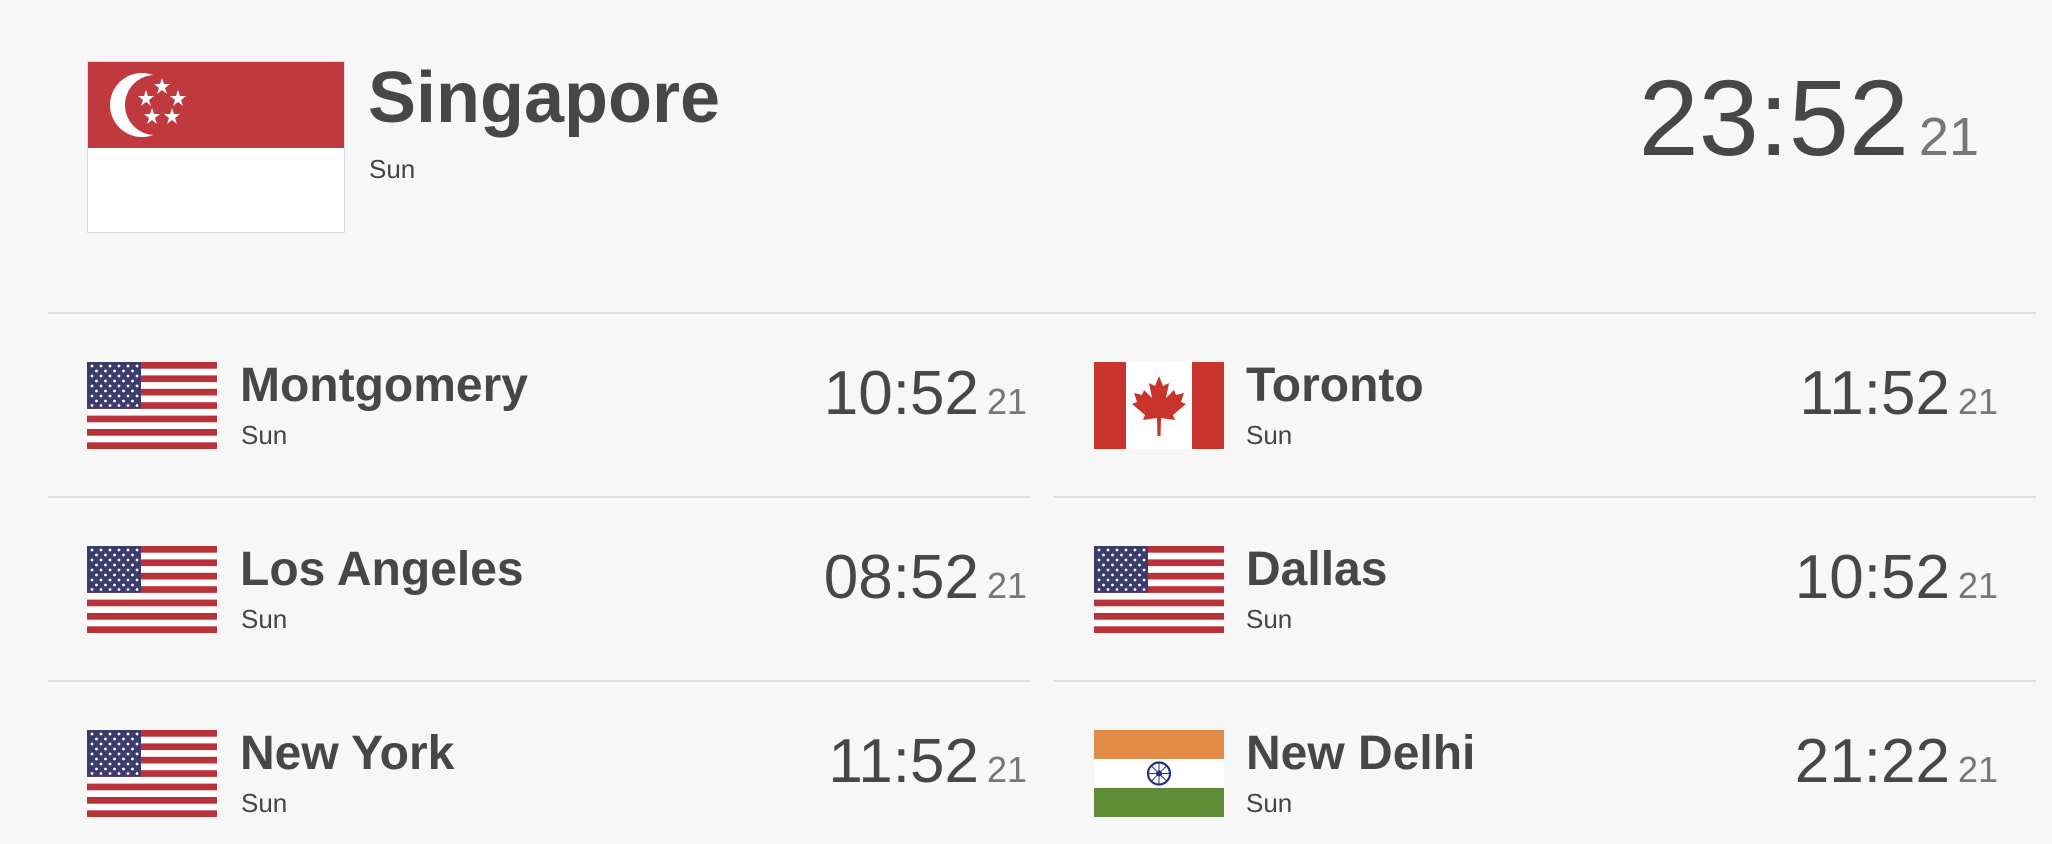  Describe the element at coordinates (392, 169) in the screenshot. I see `main-city-day: Sun` at that location.